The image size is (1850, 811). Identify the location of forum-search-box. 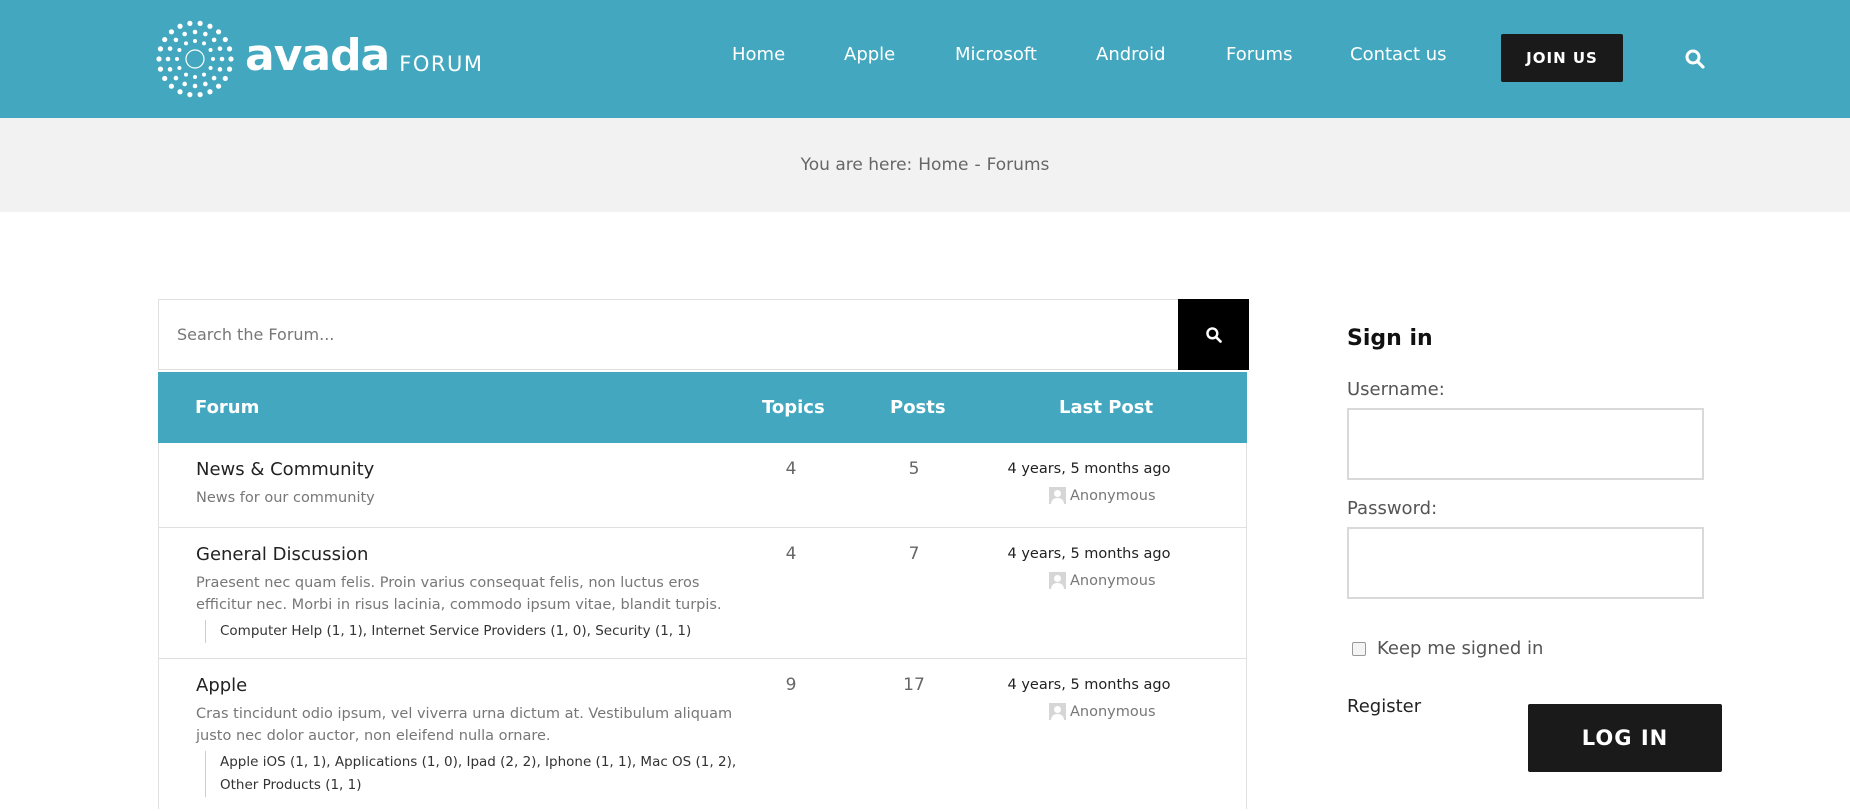
(703, 334).